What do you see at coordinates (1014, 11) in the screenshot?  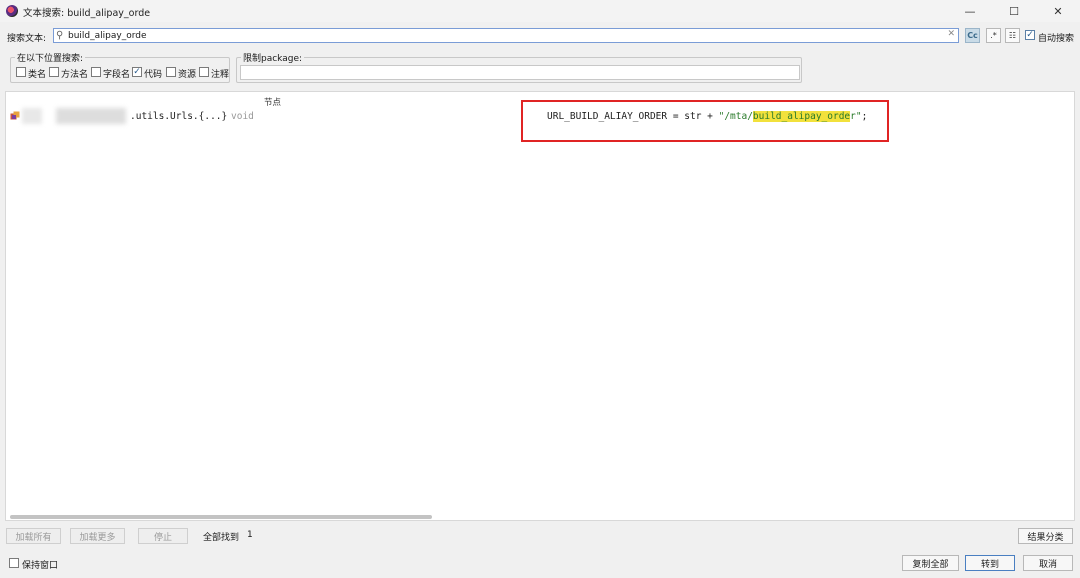 I see `maximize-button: ☐` at bounding box center [1014, 11].